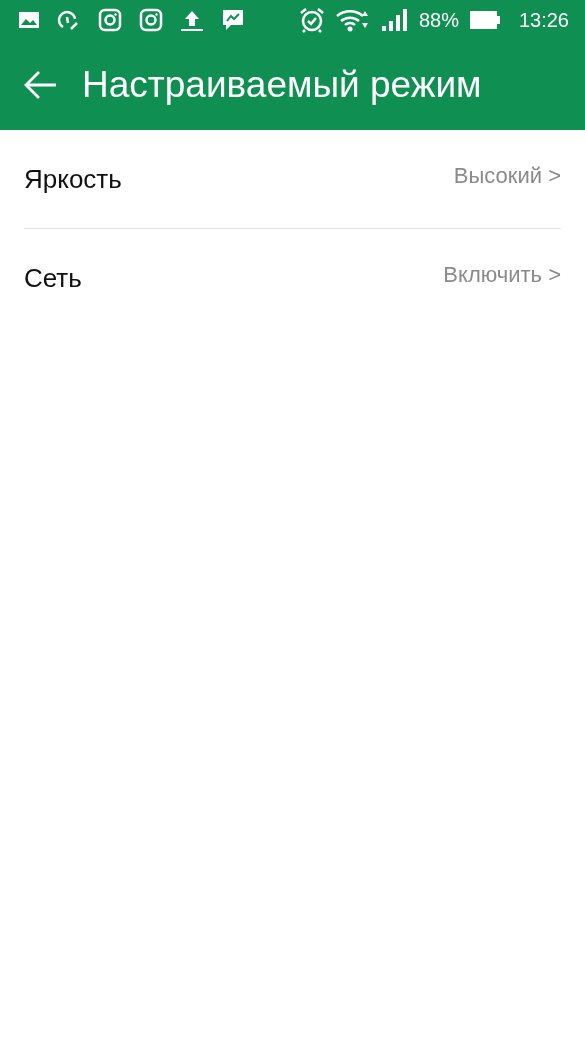  What do you see at coordinates (292, 278) in the screenshot?
I see `settings-row: Сеть Включить >` at bounding box center [292, 278].